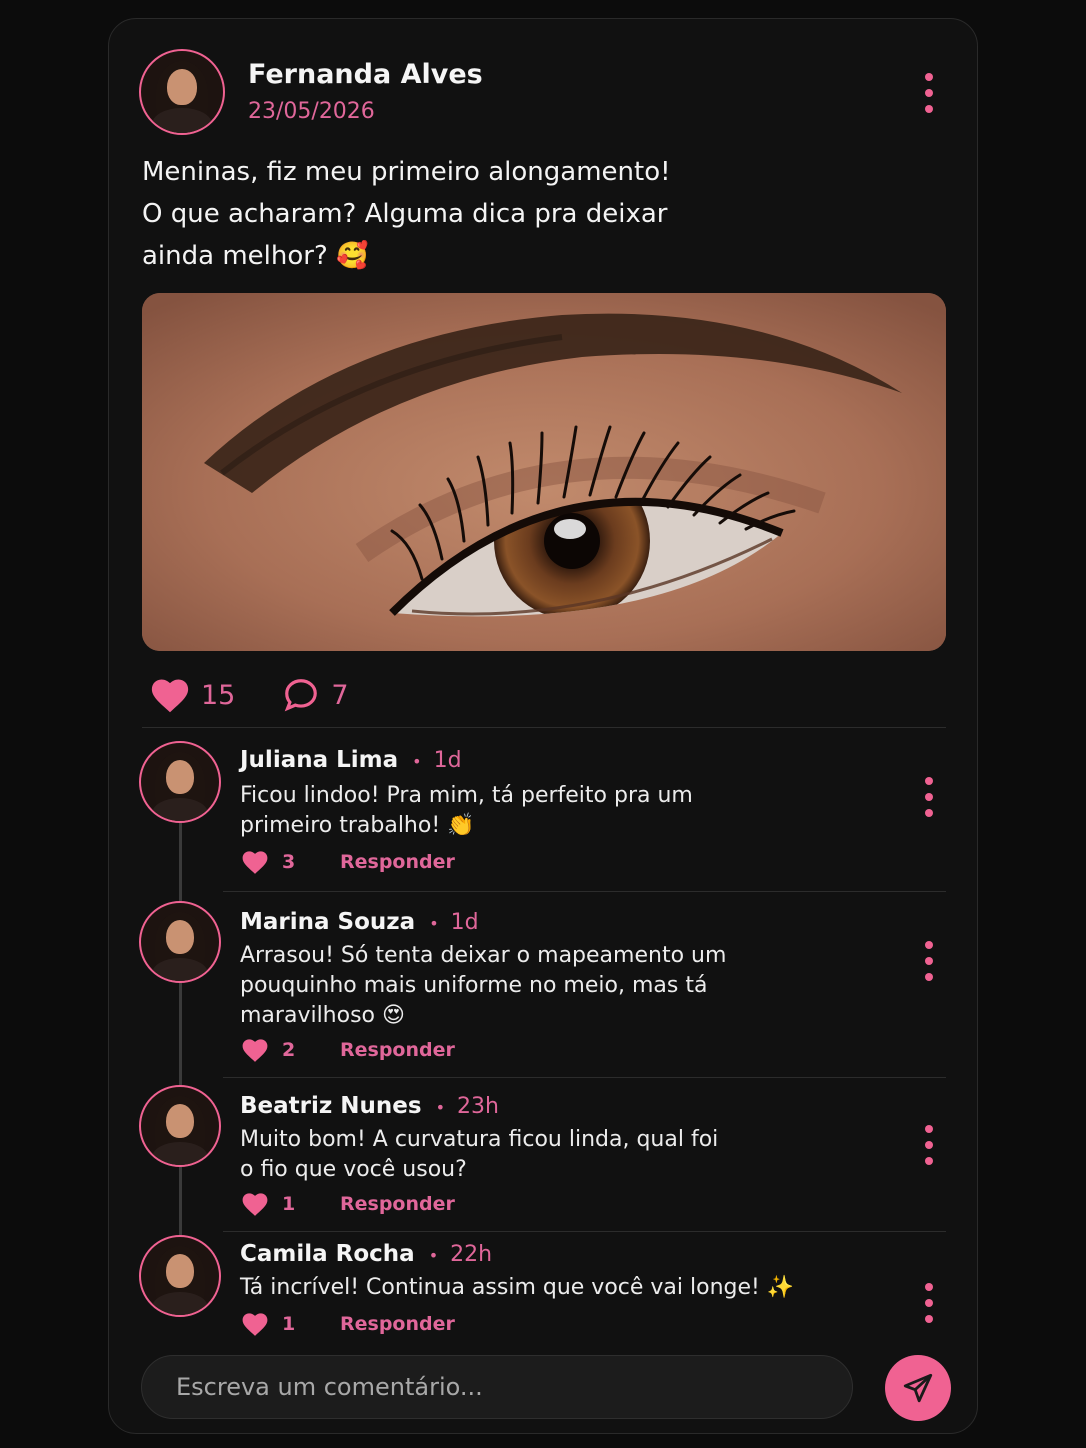 This screenshot has height=1448, width=1086. I want to click on comment-header: Camila Rocha • 22h, so click(366, 1254).